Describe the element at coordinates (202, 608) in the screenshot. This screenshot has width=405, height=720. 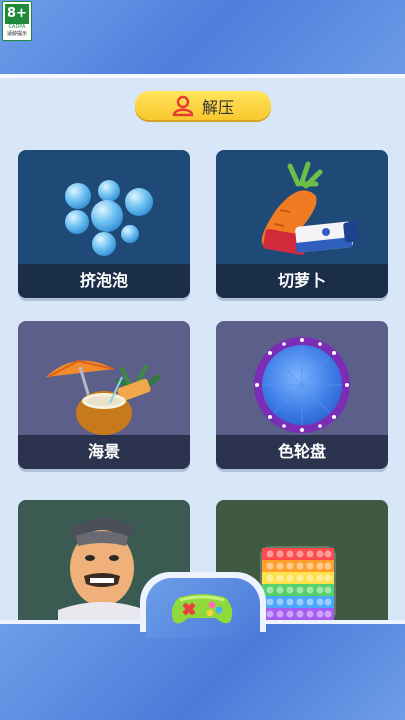
I see `gamepad-icon` at that location.